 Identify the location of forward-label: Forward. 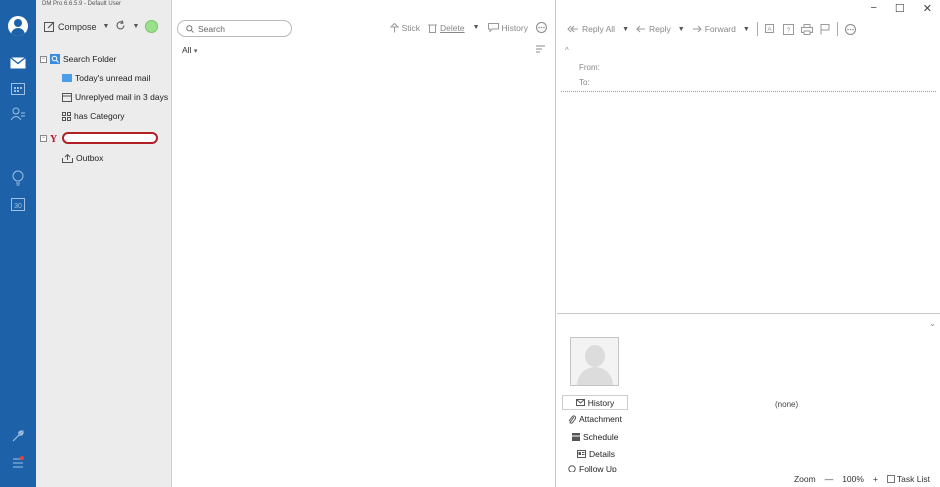
(720, 29).